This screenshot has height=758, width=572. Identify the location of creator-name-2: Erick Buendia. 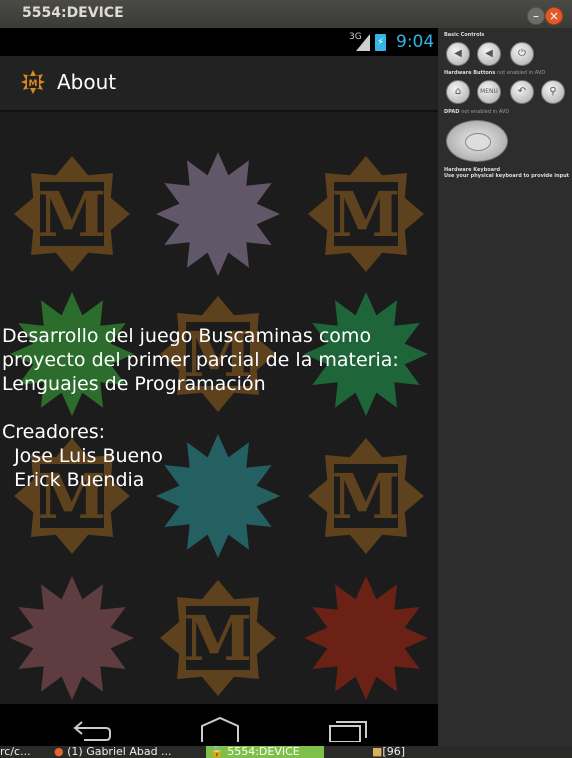
(73, 480).